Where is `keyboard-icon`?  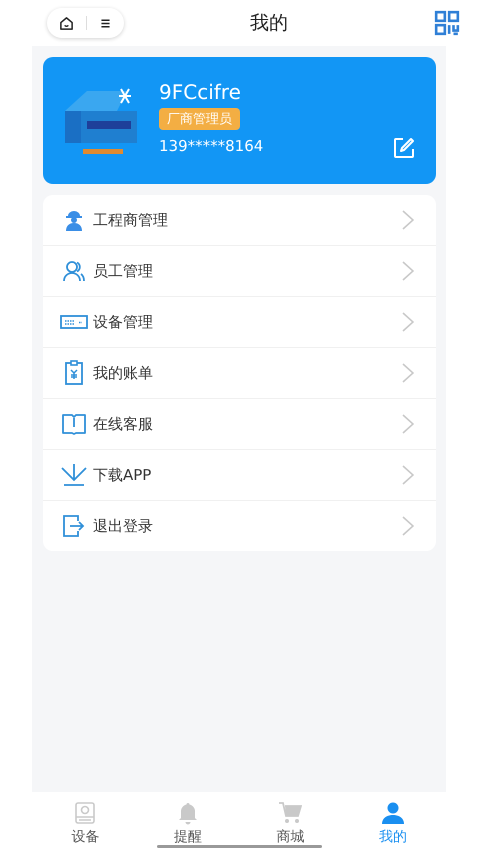
keyboard-icon is located at coordinates (74, 322).